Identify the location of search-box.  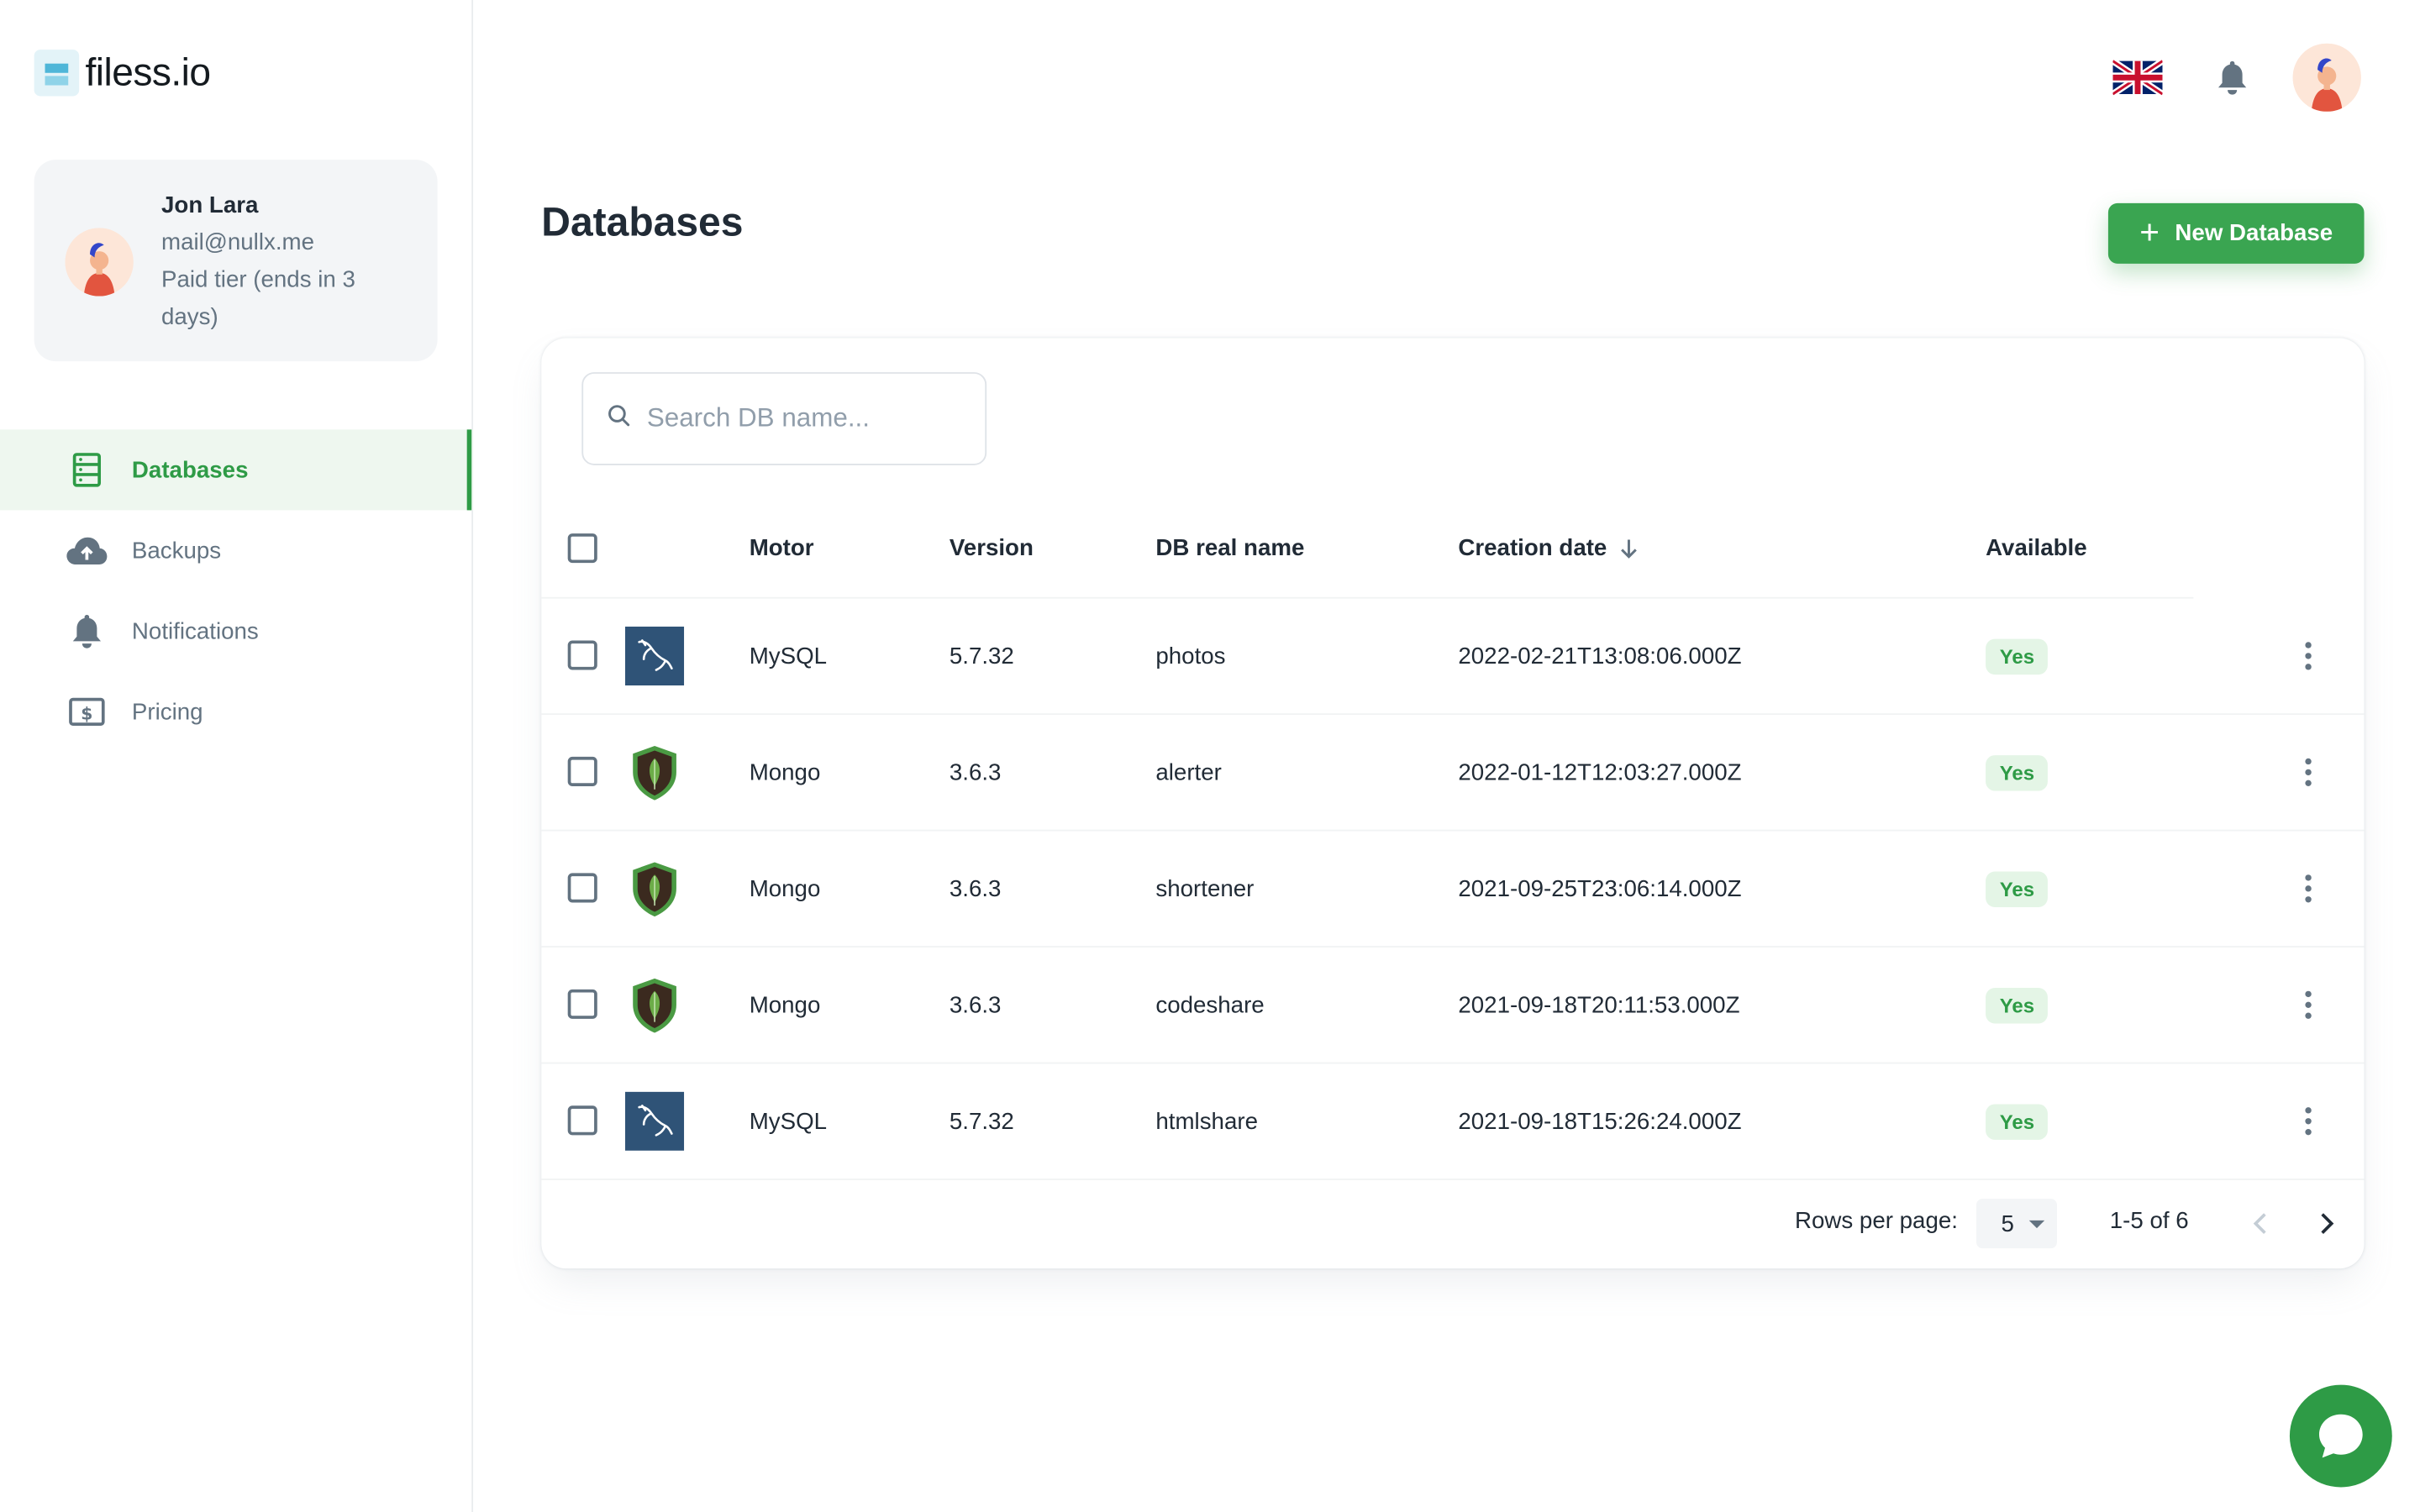
(784, 418).